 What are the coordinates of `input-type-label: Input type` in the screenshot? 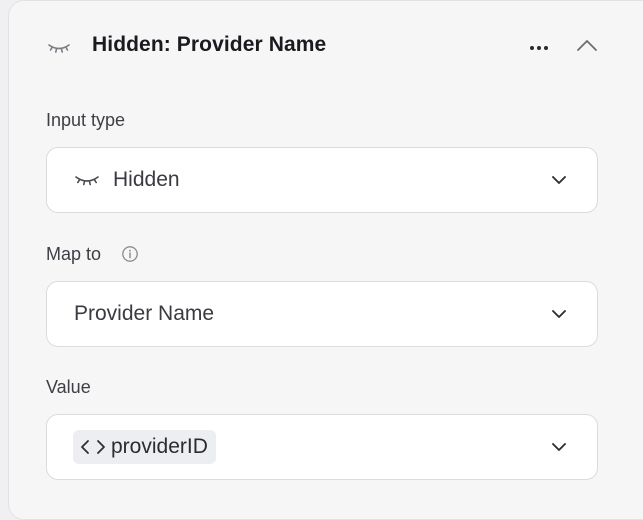 It's located at (86, 120).